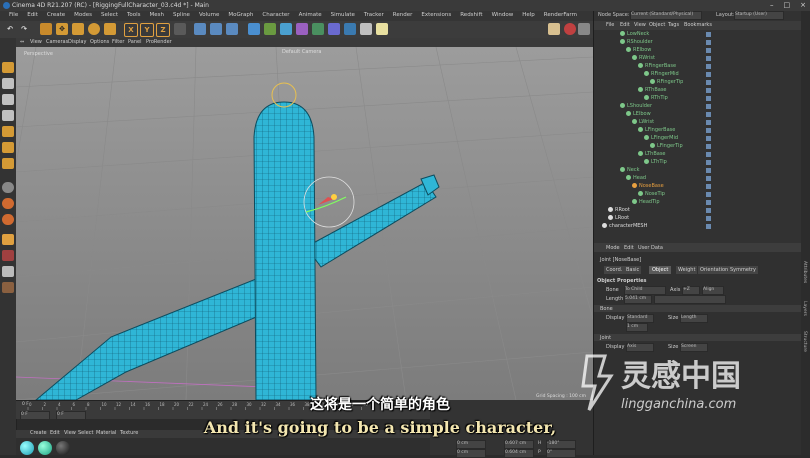 The height and width of the screenshot is (458, 810). What do you see at coordinates (85, 433) in the screenshot?
I see `material-menu-select: Select` at bounding box center [85, 433].